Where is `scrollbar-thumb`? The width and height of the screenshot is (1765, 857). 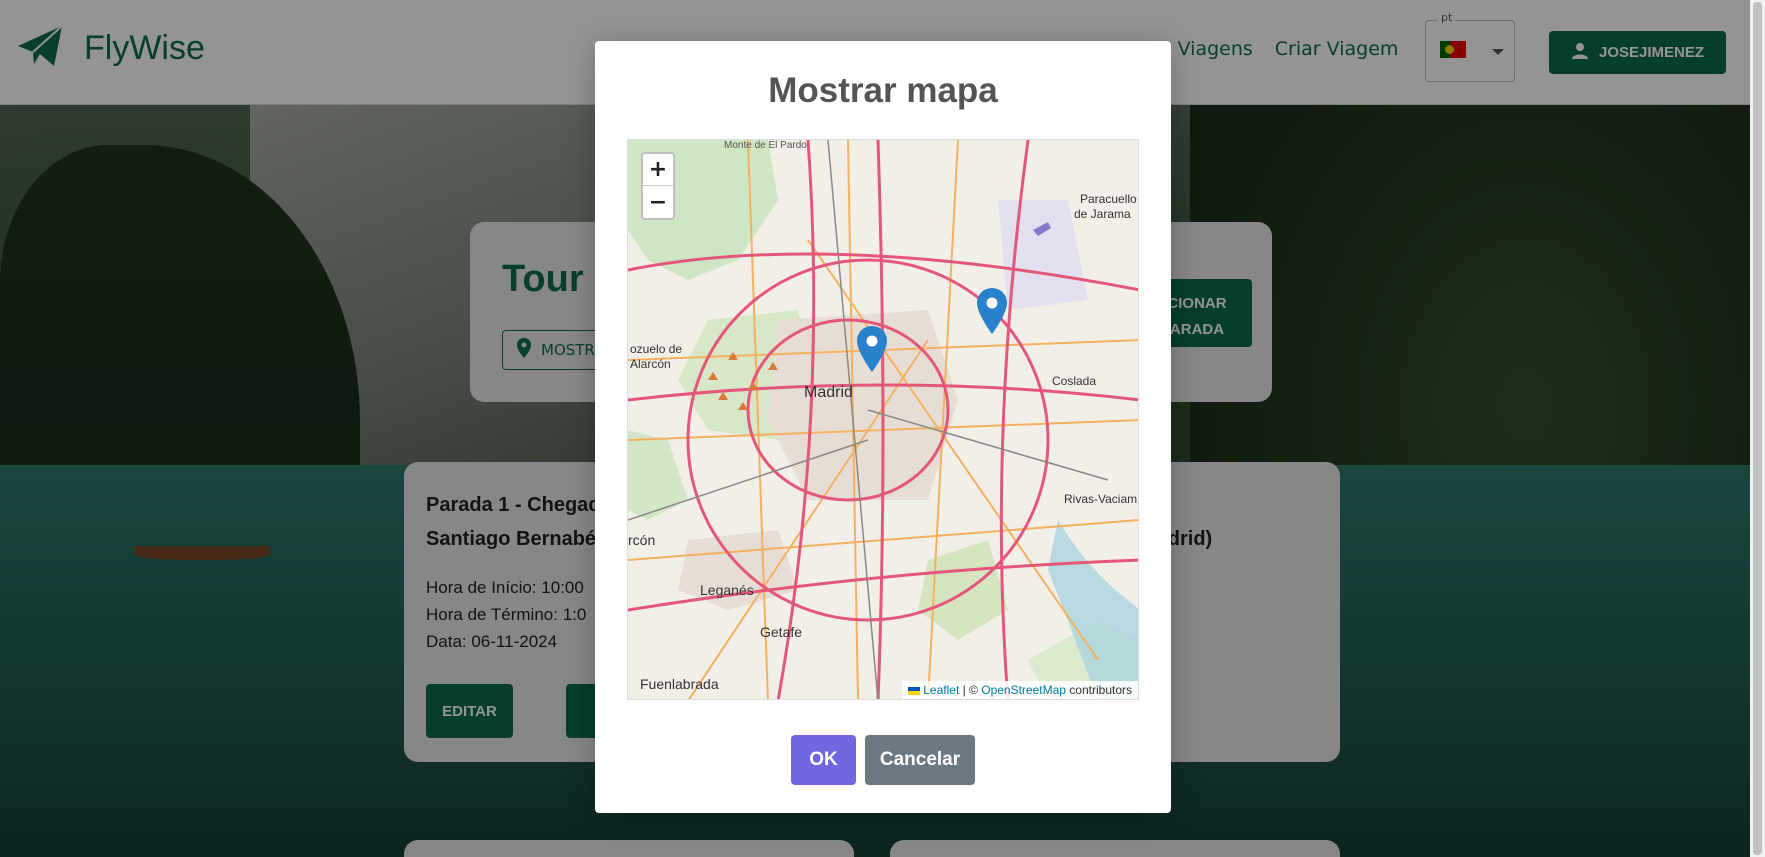 scrollbar-thumb is located at coordinates (1757, 428).